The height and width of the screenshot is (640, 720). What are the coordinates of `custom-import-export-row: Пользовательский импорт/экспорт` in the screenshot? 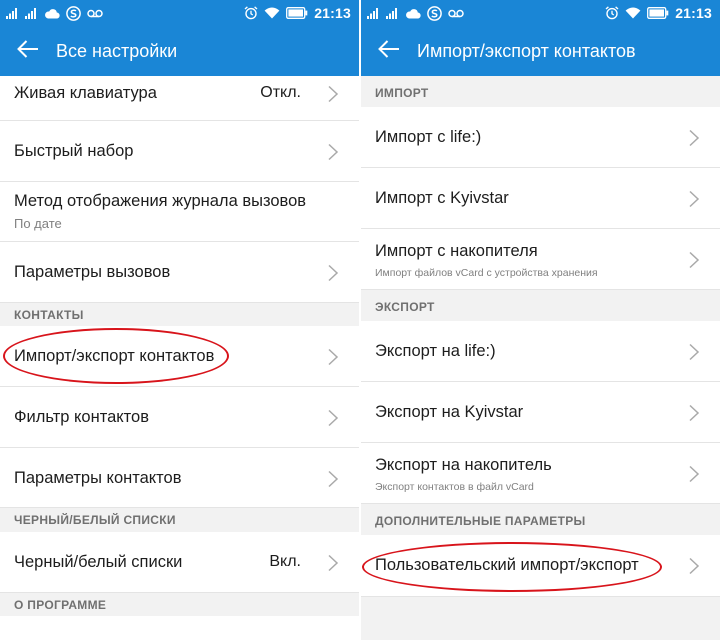 It's located at (540, 566).